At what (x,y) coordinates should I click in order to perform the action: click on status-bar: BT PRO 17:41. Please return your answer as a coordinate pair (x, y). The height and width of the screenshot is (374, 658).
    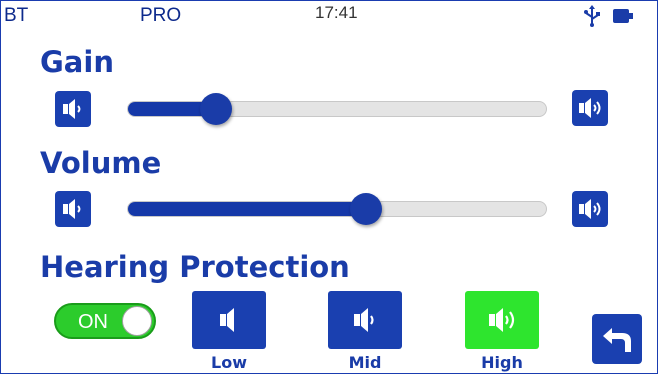
    Looking at the image, I should click on (329, 15).